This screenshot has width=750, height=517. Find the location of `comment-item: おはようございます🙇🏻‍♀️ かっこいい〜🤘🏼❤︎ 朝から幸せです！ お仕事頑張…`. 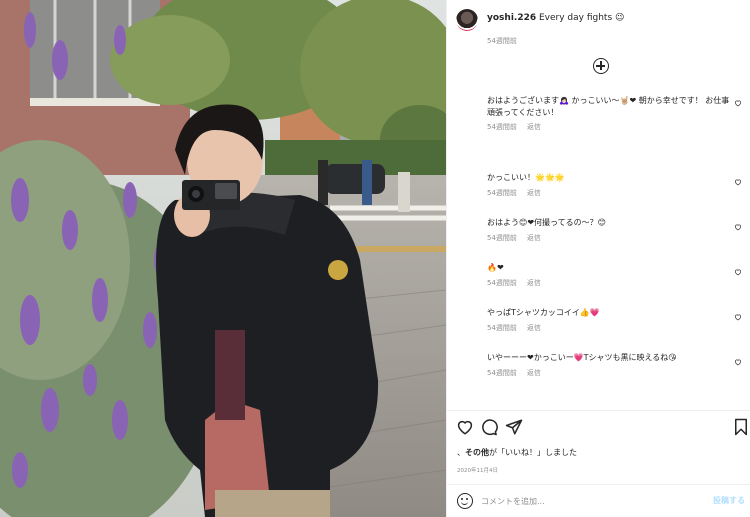

comment-item: おはようございます🙇🏻‍♀️ かっこいい〜🤘🏼❤︎ 朝から幸せです！ お仕事頑張… is located at coordinates (614, 113).